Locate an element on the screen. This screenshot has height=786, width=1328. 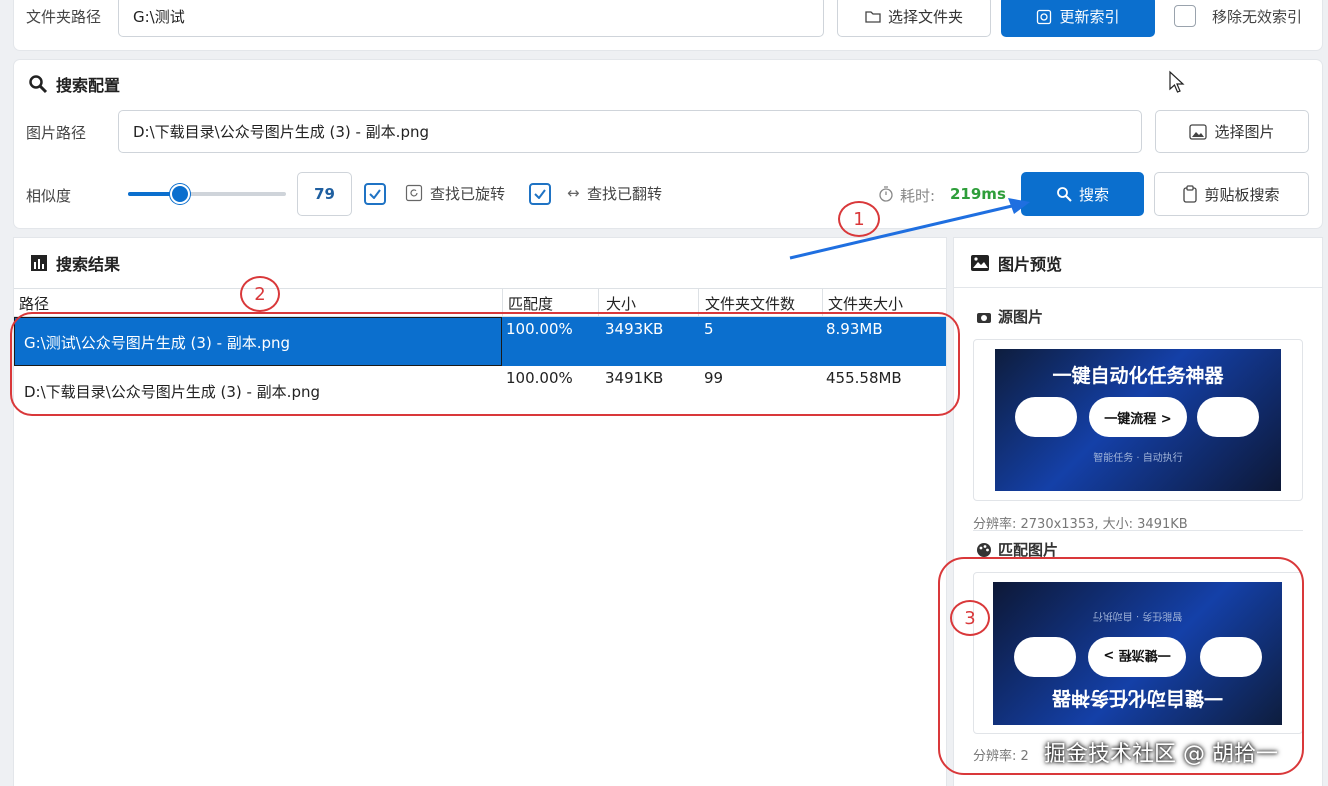
image-path-label: 图片路径 is located at coordinates (56, 133).